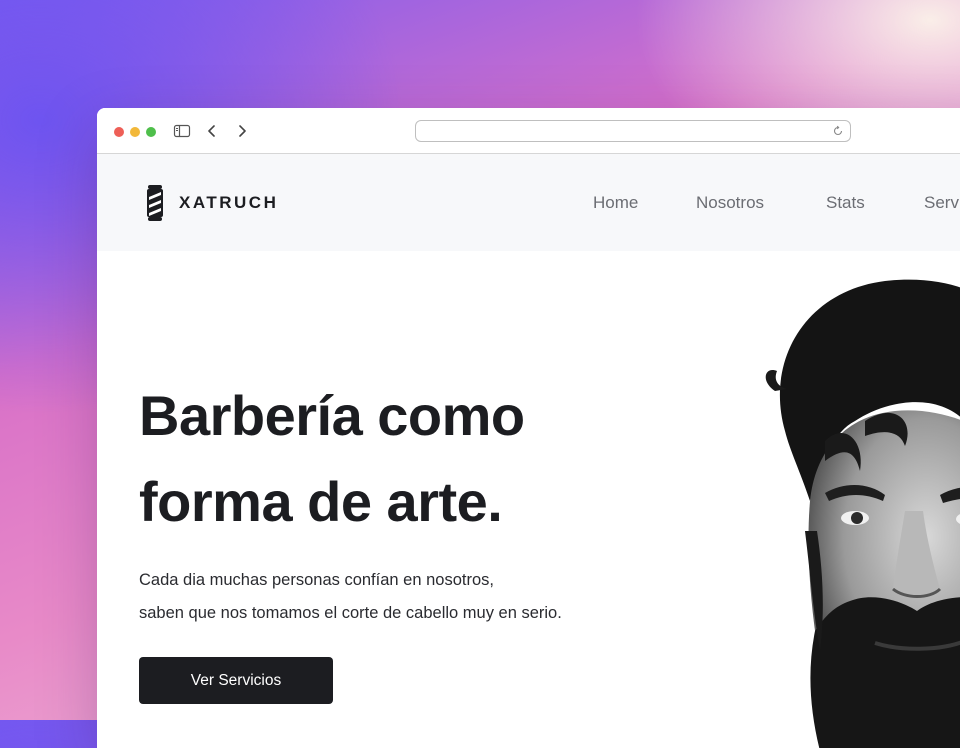 The image size is (960, 748). What do you see at coordinates (242, 131) in the screenshot?
I see `chevron-right-icon` at bounding box center [242, 131].